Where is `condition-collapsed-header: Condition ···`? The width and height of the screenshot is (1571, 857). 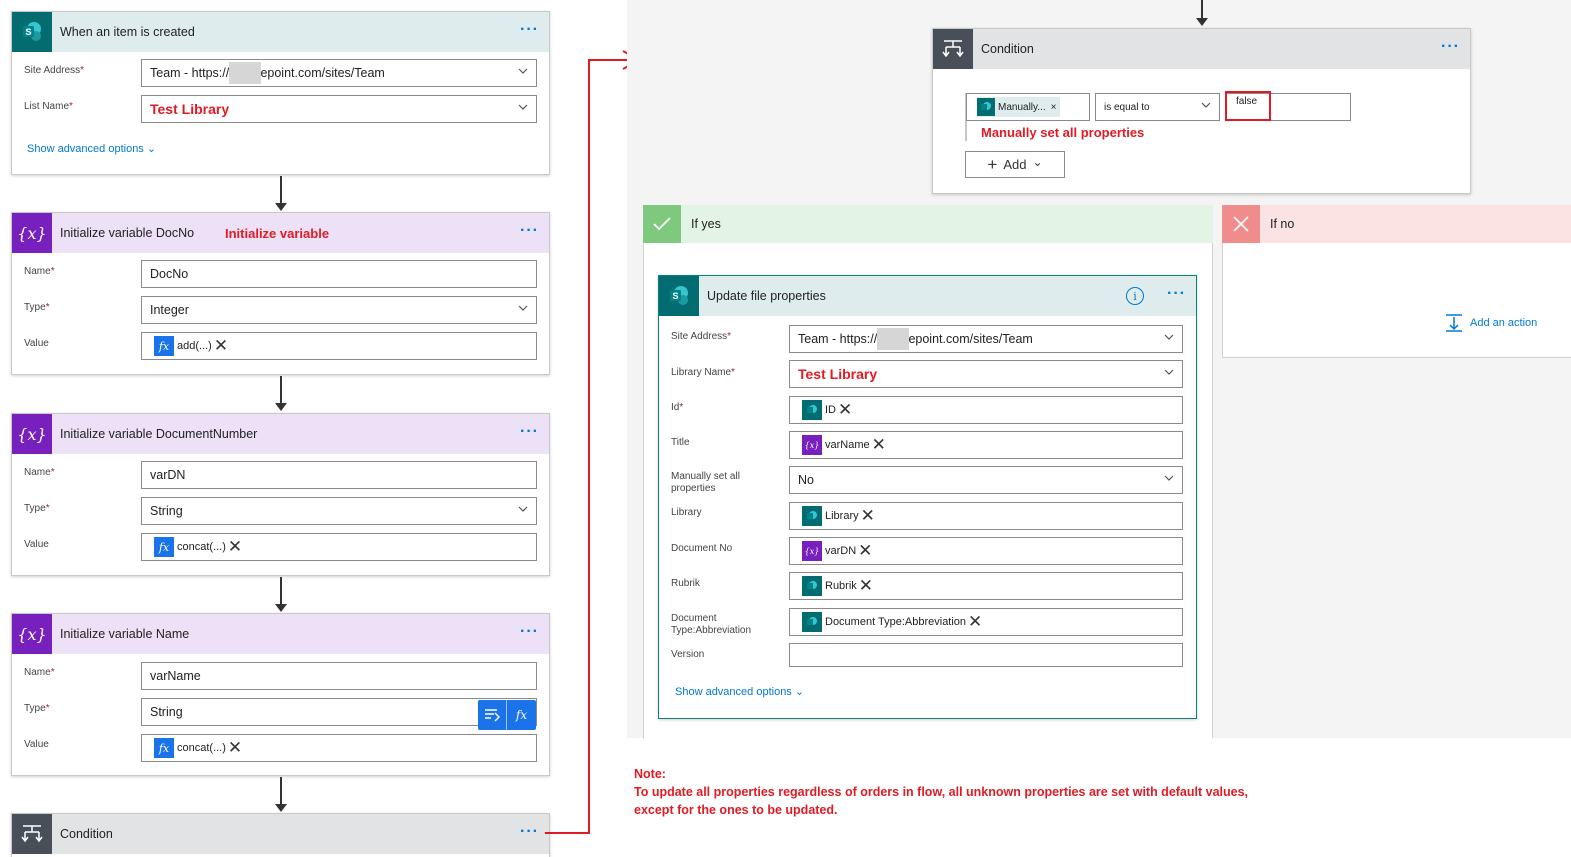
condition-collapsed-header: Condition ··· is located at coordinates (280, 834).